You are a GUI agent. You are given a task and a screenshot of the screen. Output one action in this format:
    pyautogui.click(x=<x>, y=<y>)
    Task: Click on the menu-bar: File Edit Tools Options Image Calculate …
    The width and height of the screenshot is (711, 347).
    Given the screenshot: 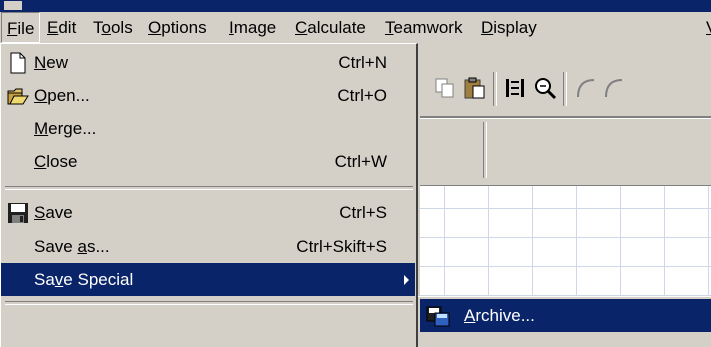 What is the action you would take?
    pyautogui.click(x=355, y=27)
    